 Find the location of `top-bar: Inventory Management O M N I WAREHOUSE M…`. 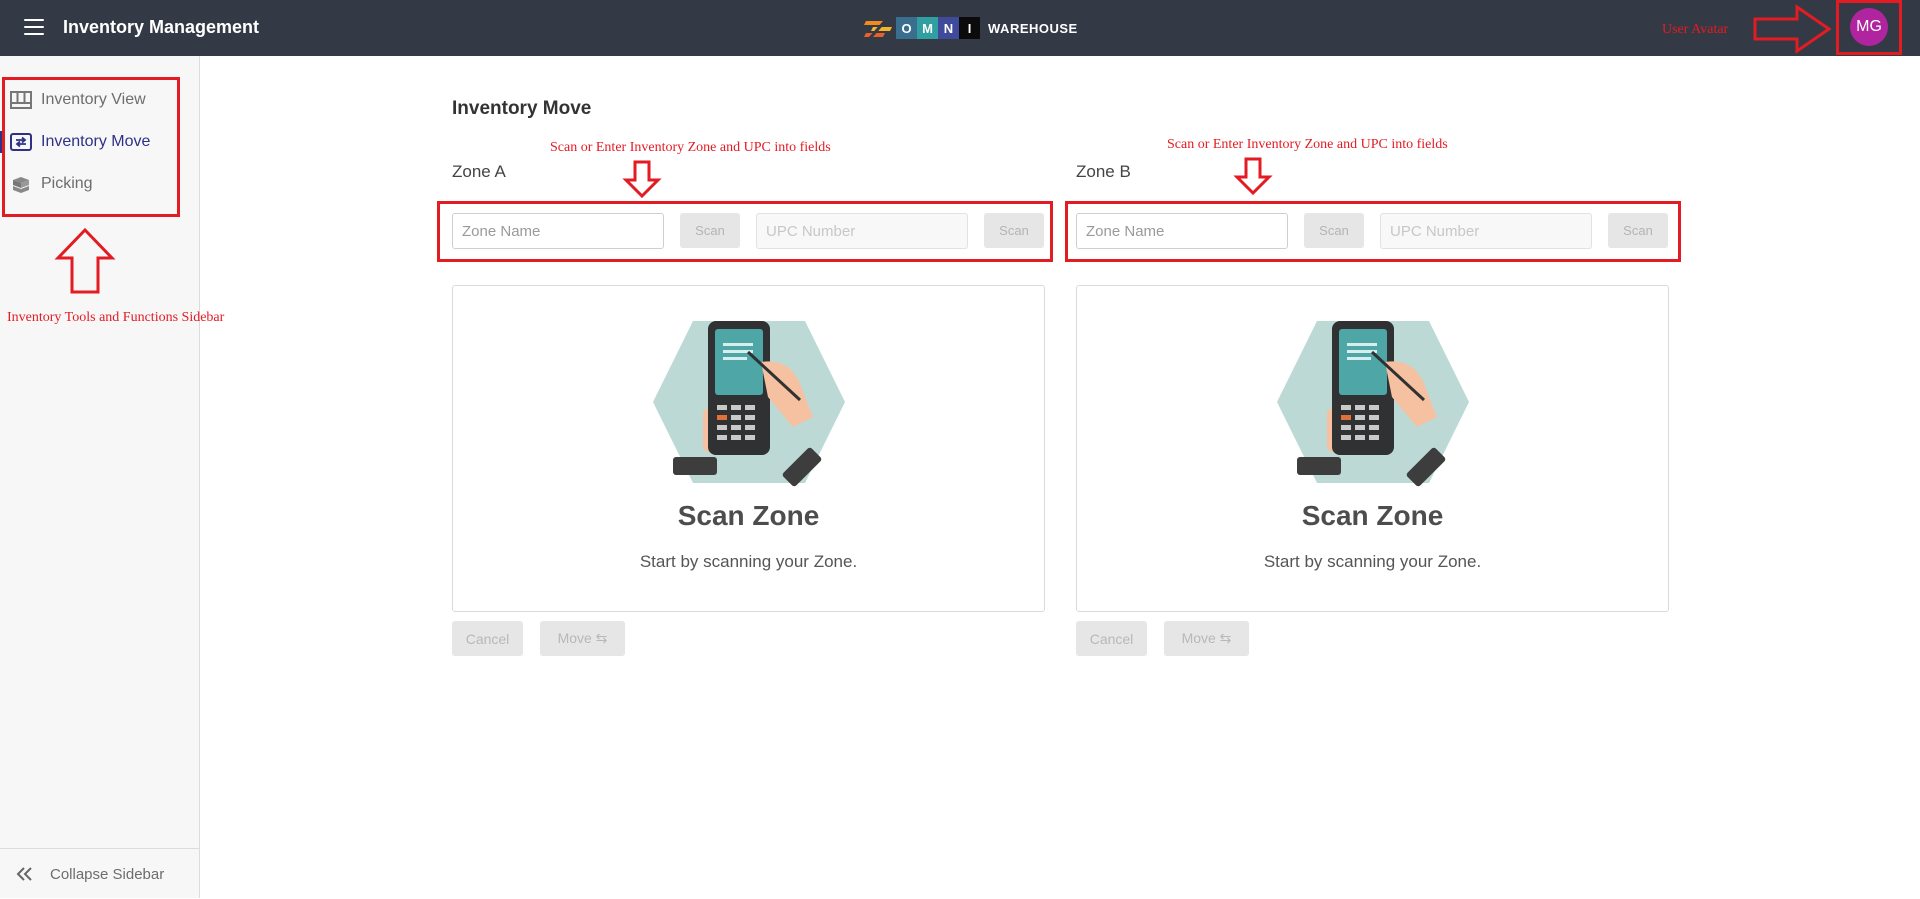

top-bar: Inventory Management O M N I WAREHOUSE M… is located at coordinates (960, 28).